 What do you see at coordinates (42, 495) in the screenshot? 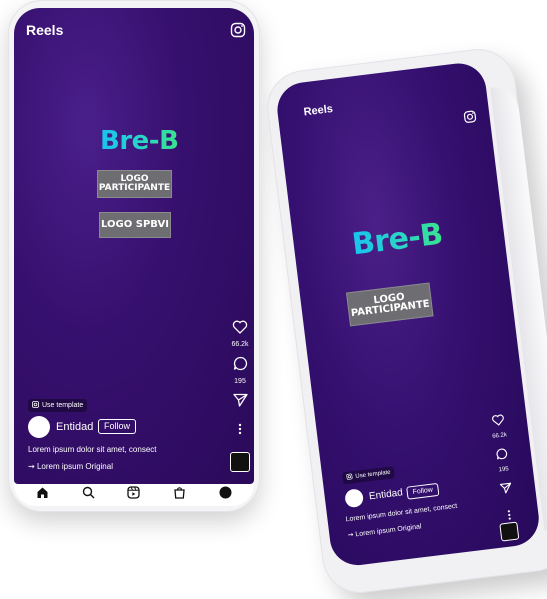
I see `home-icon` at bounding box center [42, 495].